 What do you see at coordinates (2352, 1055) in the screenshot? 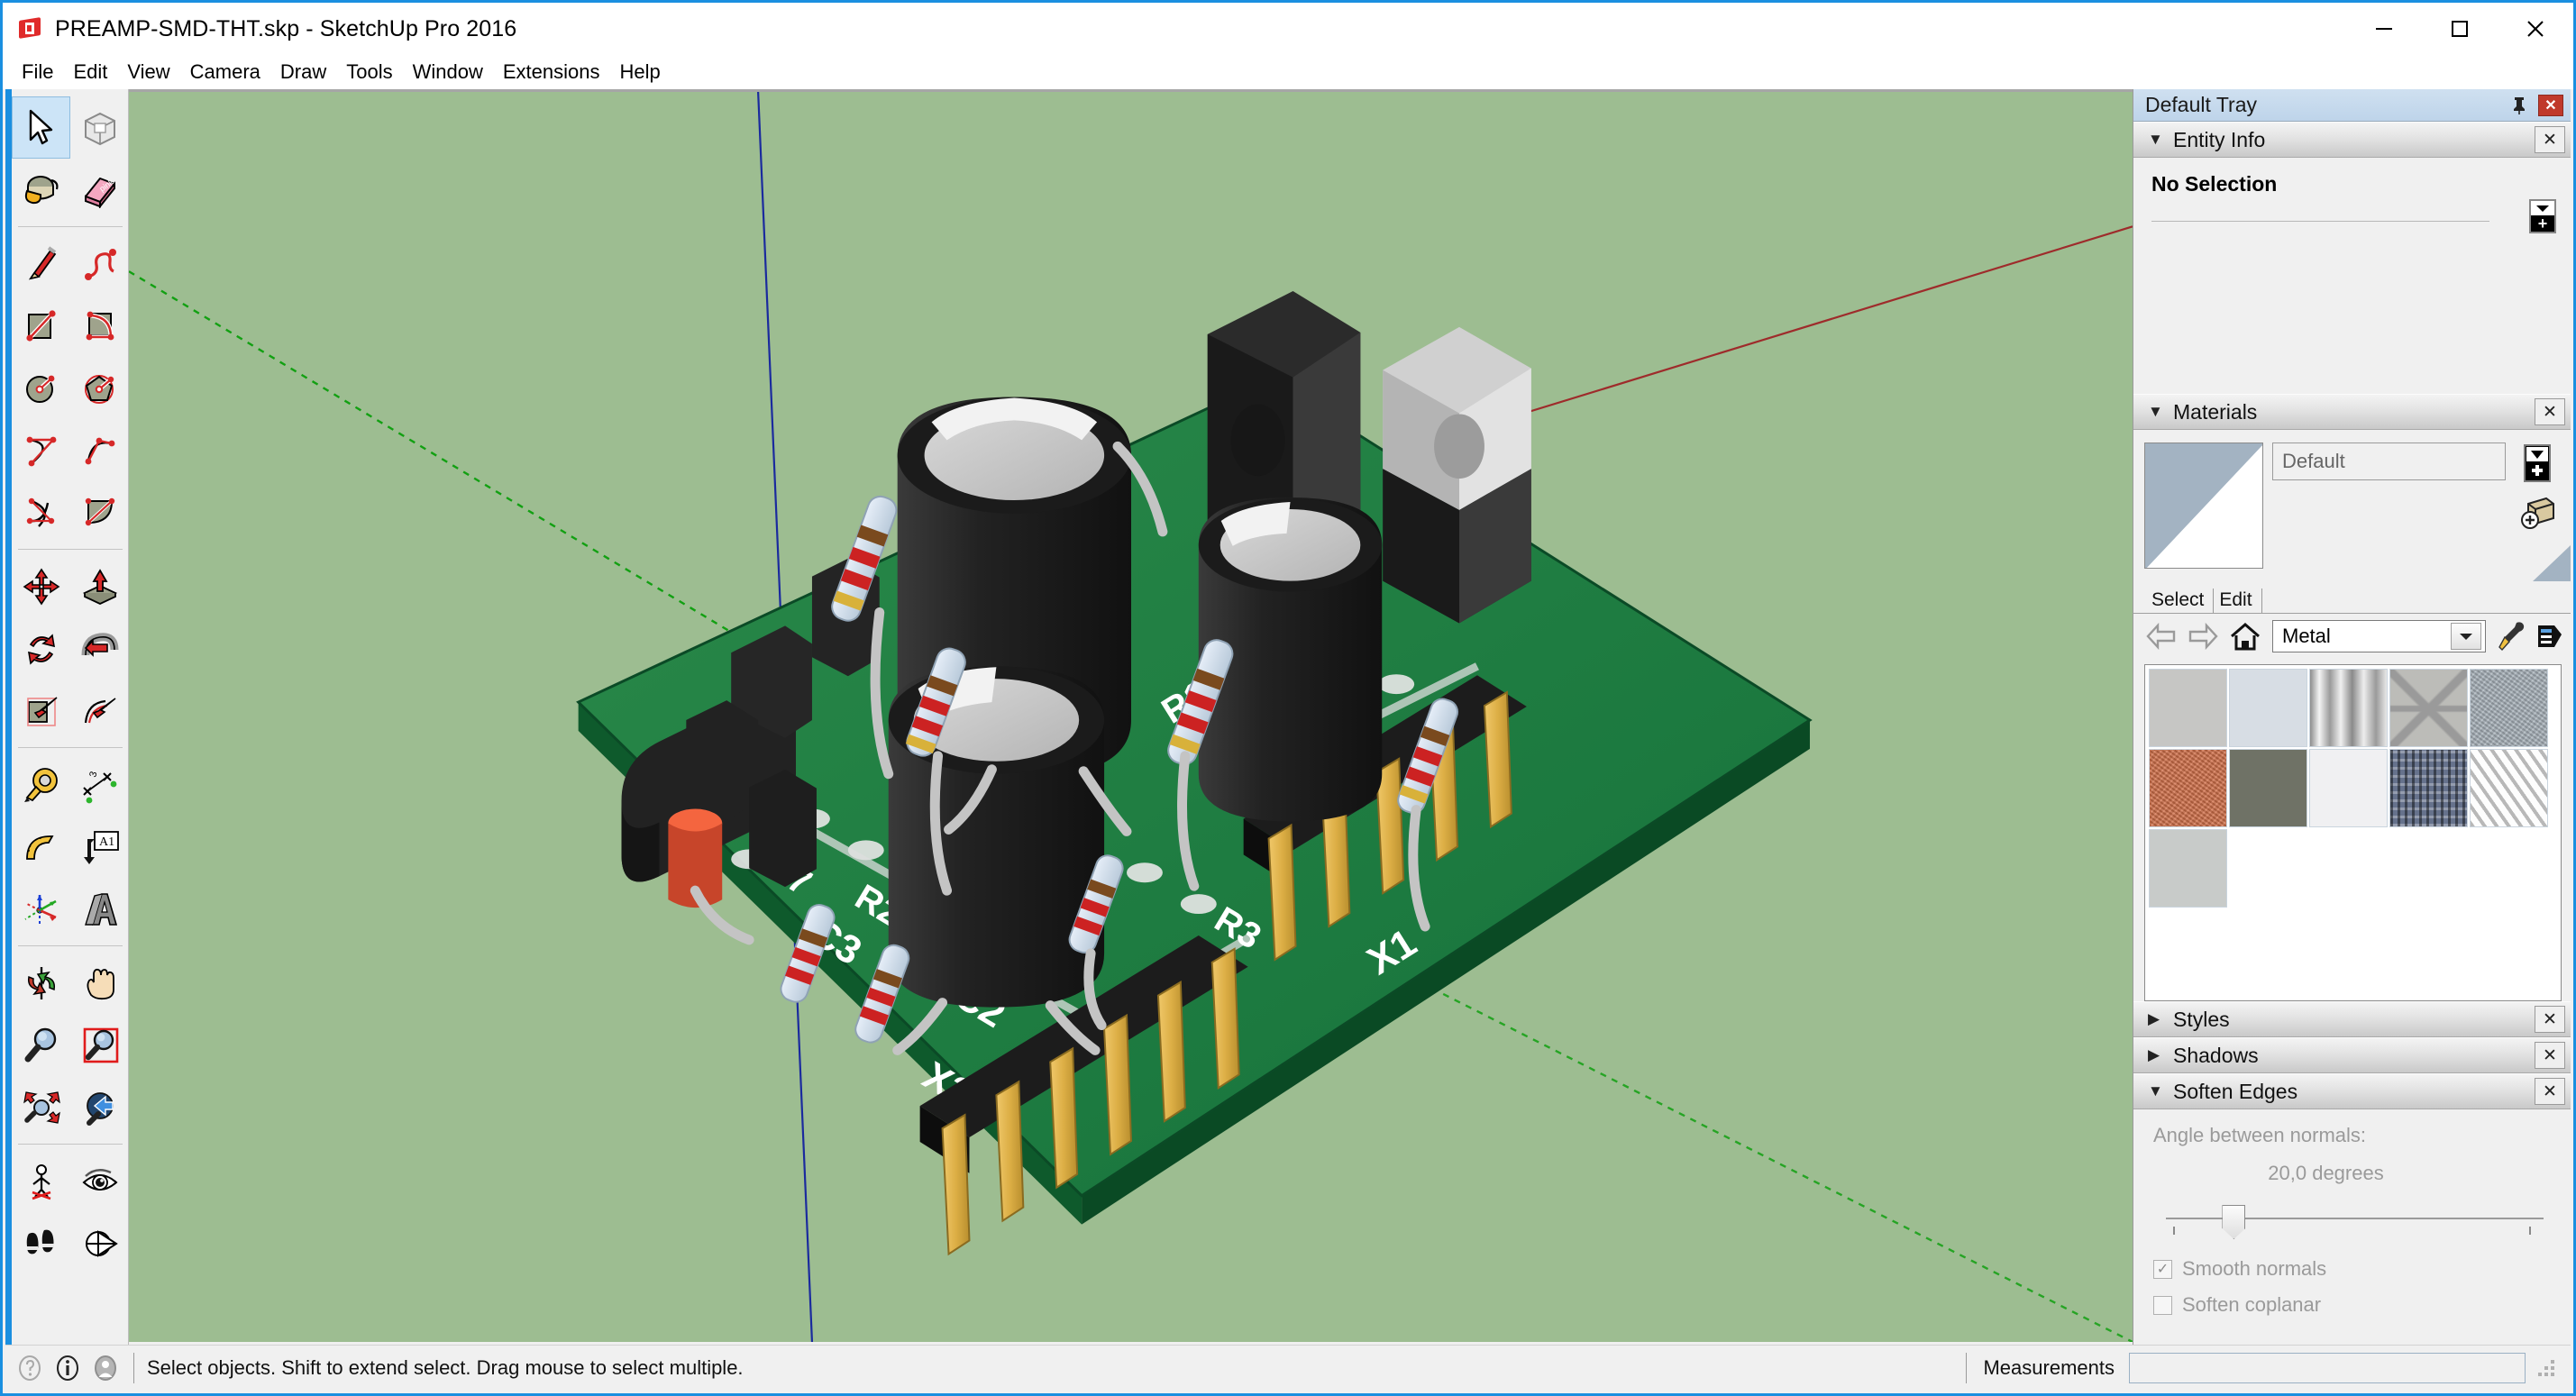
I see `panel-header-shadows: ▶ Shadows ✕` at bounding box center [2352, 1055].